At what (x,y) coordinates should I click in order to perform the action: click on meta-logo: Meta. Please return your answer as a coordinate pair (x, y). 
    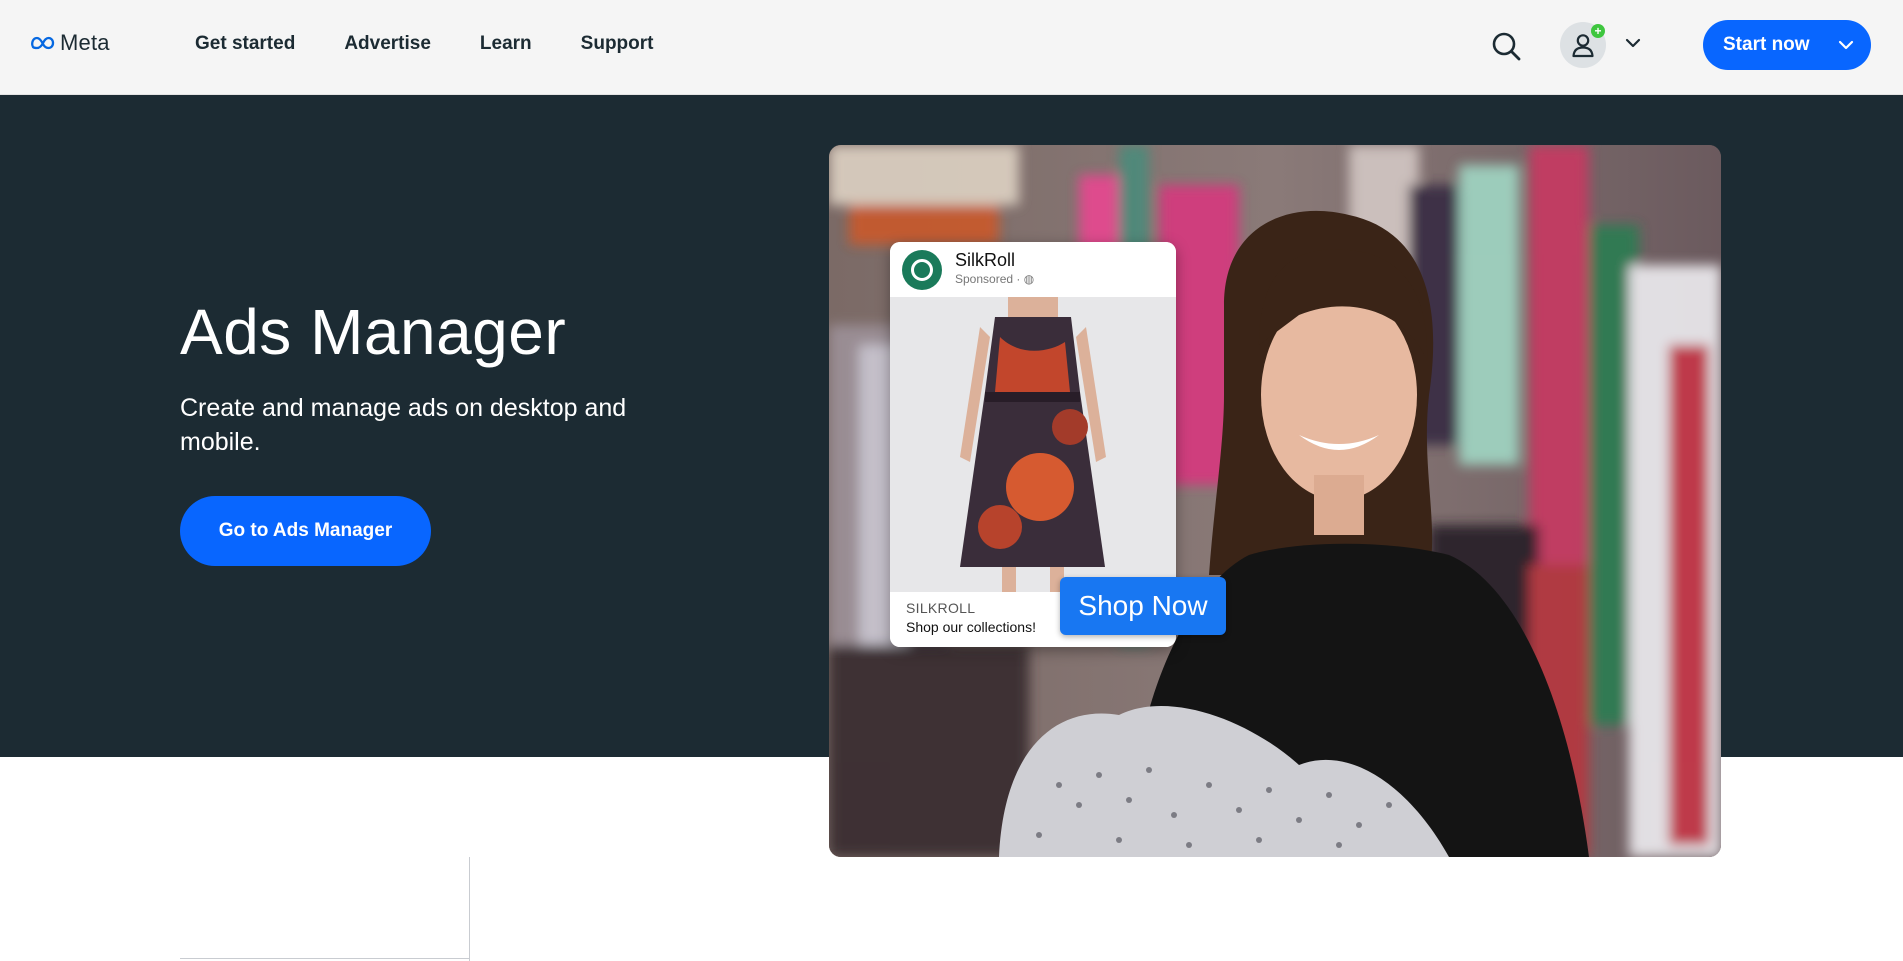
    Looking at the image, I should click on (70, 43).